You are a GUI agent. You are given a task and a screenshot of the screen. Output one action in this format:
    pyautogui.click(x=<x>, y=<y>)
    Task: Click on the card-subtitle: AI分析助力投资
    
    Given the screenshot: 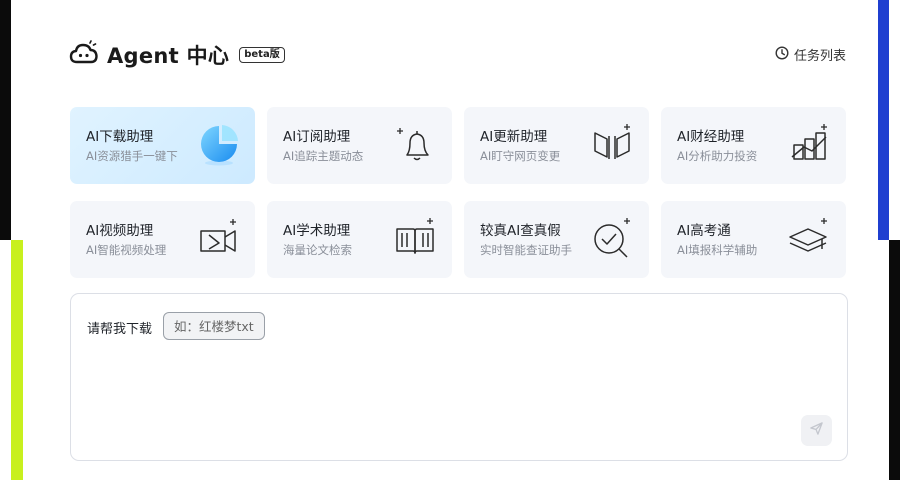 What is the action you would take?
    pyautogui.click(x=717, y=156)
    